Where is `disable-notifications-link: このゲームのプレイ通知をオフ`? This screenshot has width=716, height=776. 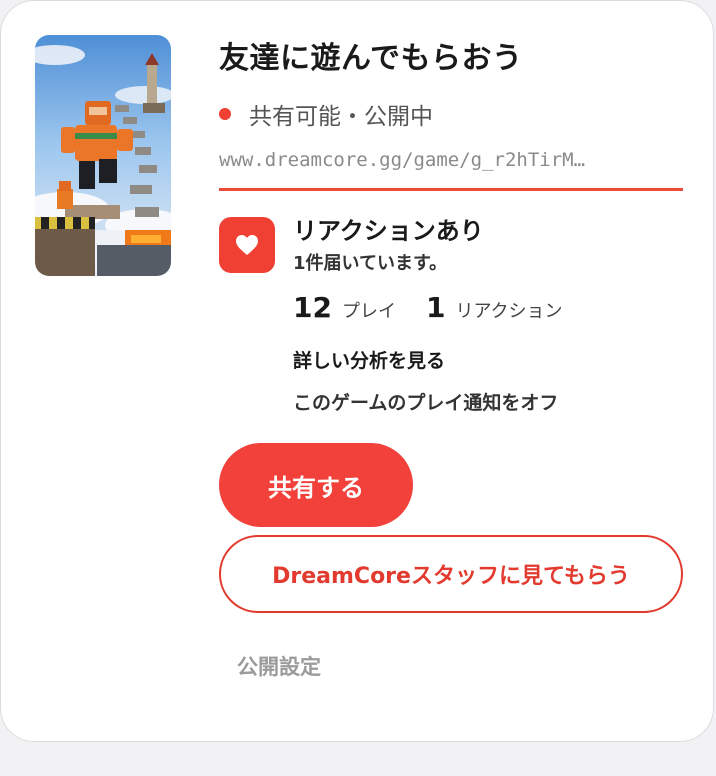 disable-notifications-link: このゲームのプレイ通知をオフ is located at coordinates (425, 401).